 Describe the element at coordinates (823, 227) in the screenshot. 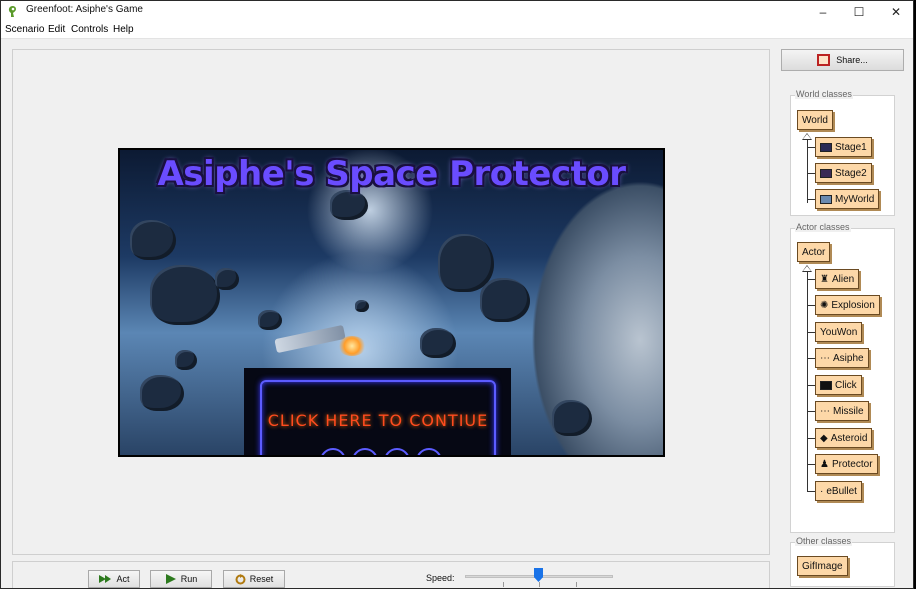

I see `actor-classes-label: Actor classes` at that location.